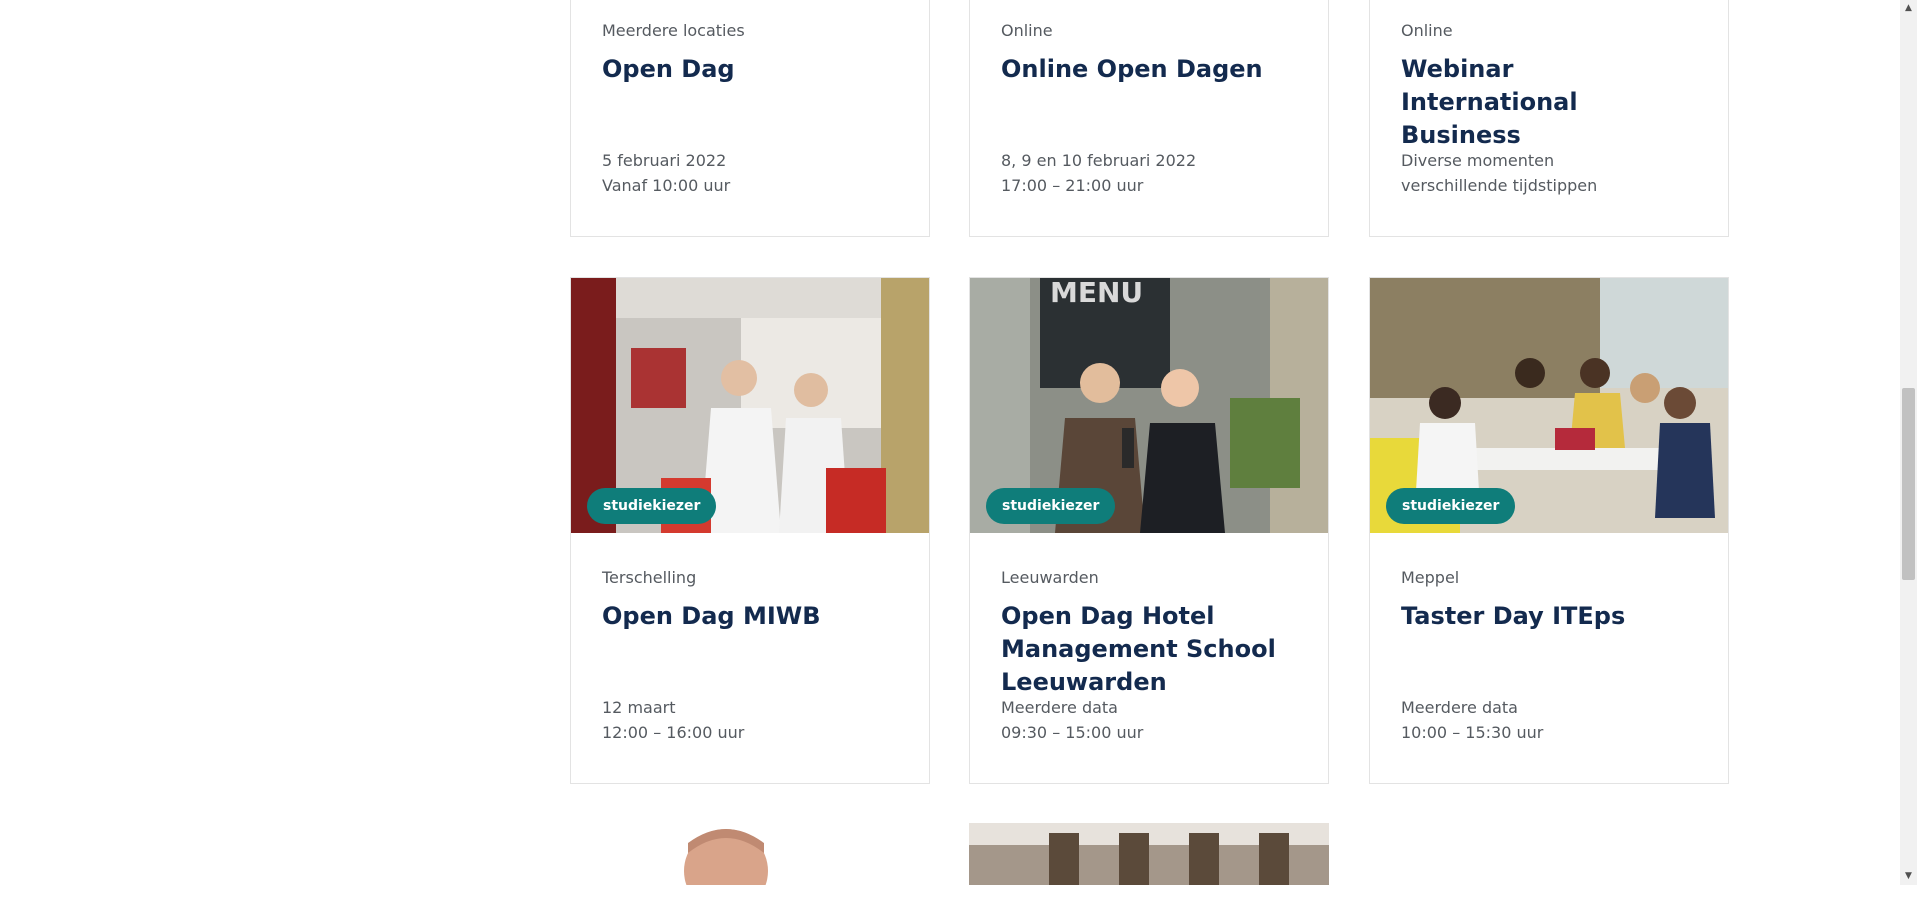 This screenshot has width=1917, height=923. What do you see at coordinates (1149, 405) in the screenshot?
I see `event-photo: MENU studiekiezer` at bounding box center [1149, 405].